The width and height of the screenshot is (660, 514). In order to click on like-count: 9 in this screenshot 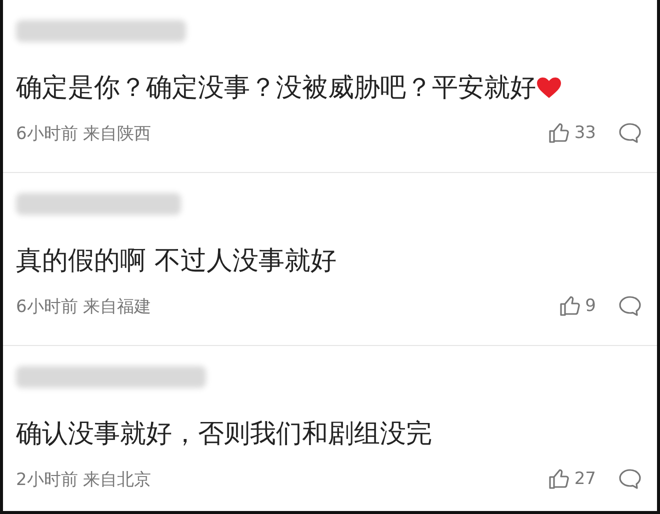, I will do `click(590, 306)`.